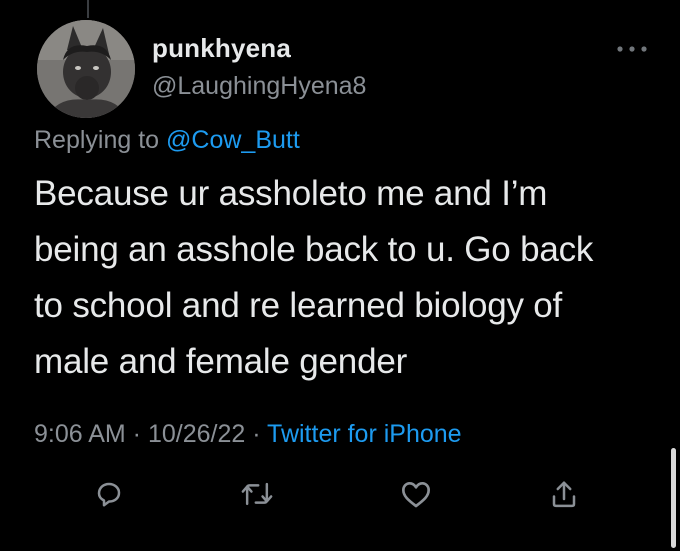 The width and height of the screenshot is (680, 551). I want to click on replying-to-mention-link: @Cow_Butt, so click(233, 140).